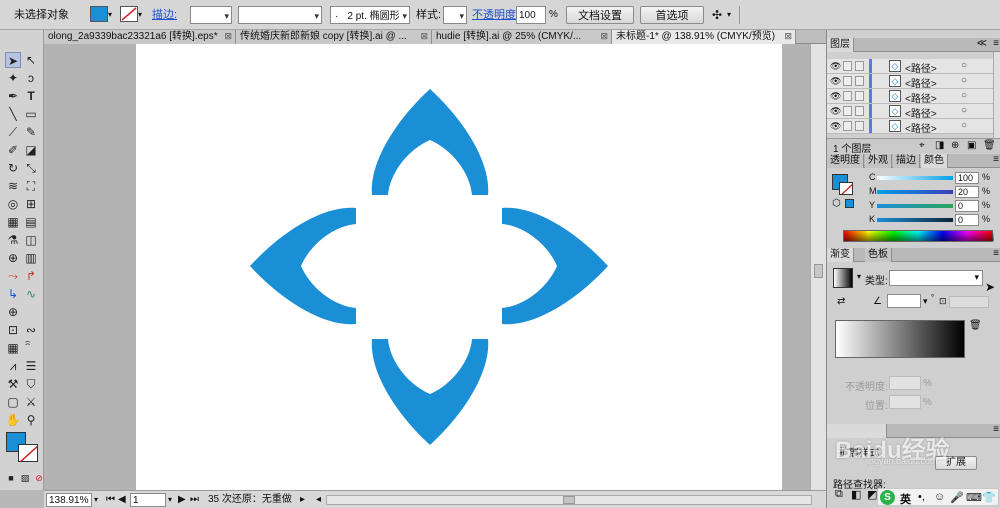  Describe the element at coordinates (957, 497) in the screenshot. I see `microphone-icon: 🎤` at that location.